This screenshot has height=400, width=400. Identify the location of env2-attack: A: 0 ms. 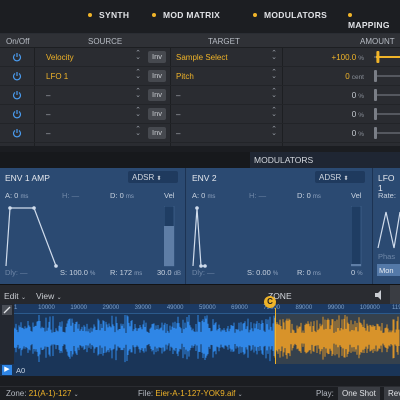
(203, 195).